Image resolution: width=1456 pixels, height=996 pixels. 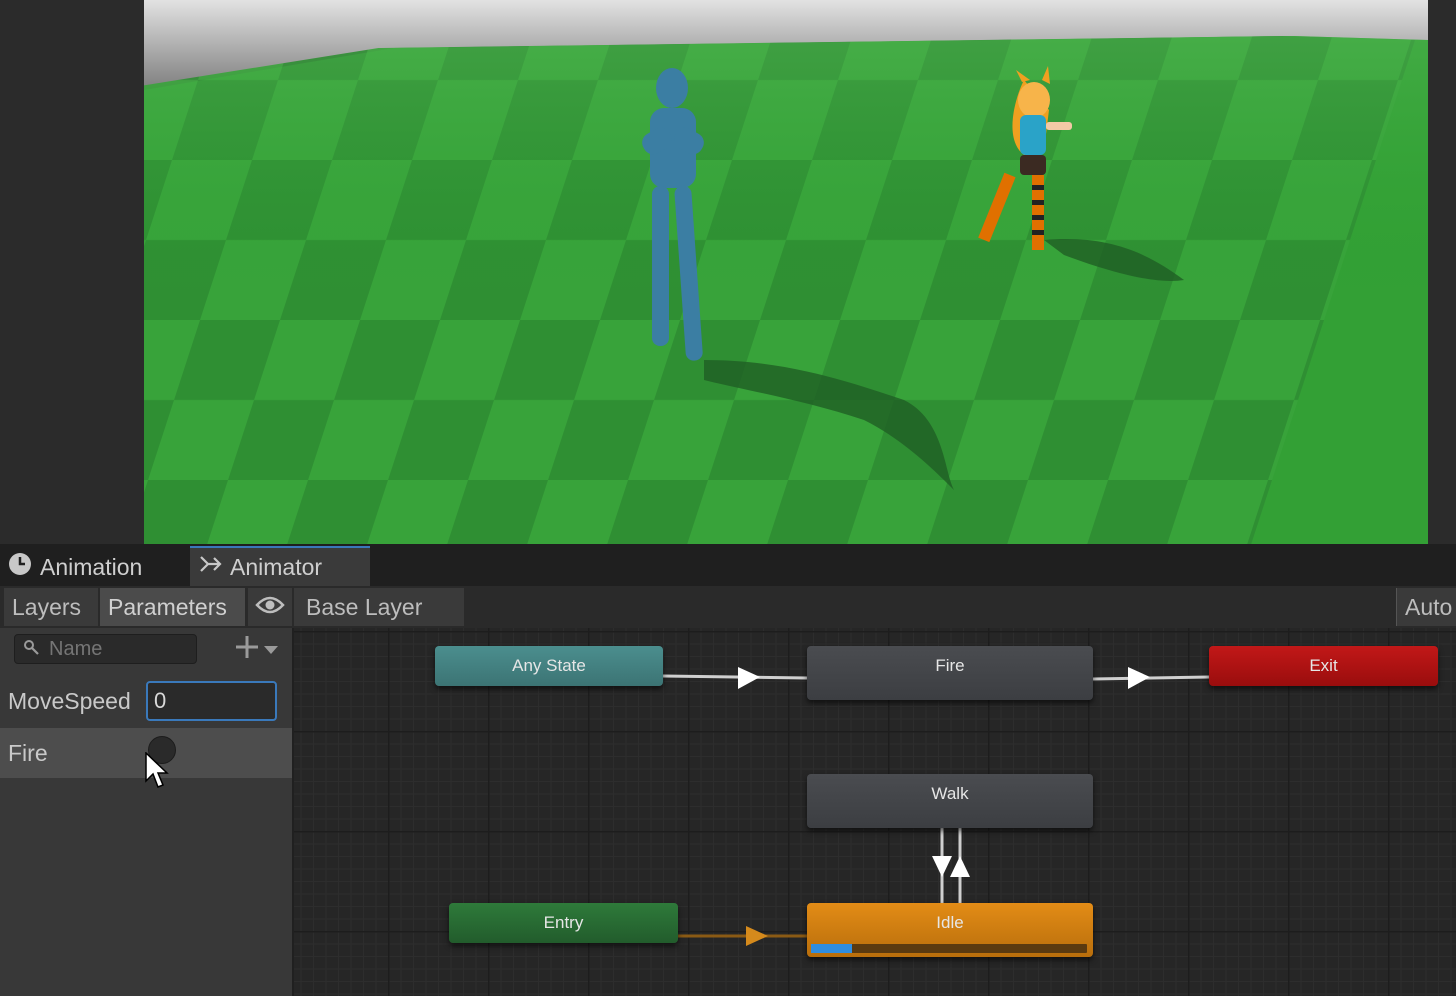 What do you see at coordinates (211, 701) in the screenshot?
I see `movespeed-value-field` at bounding box center [211, 701].